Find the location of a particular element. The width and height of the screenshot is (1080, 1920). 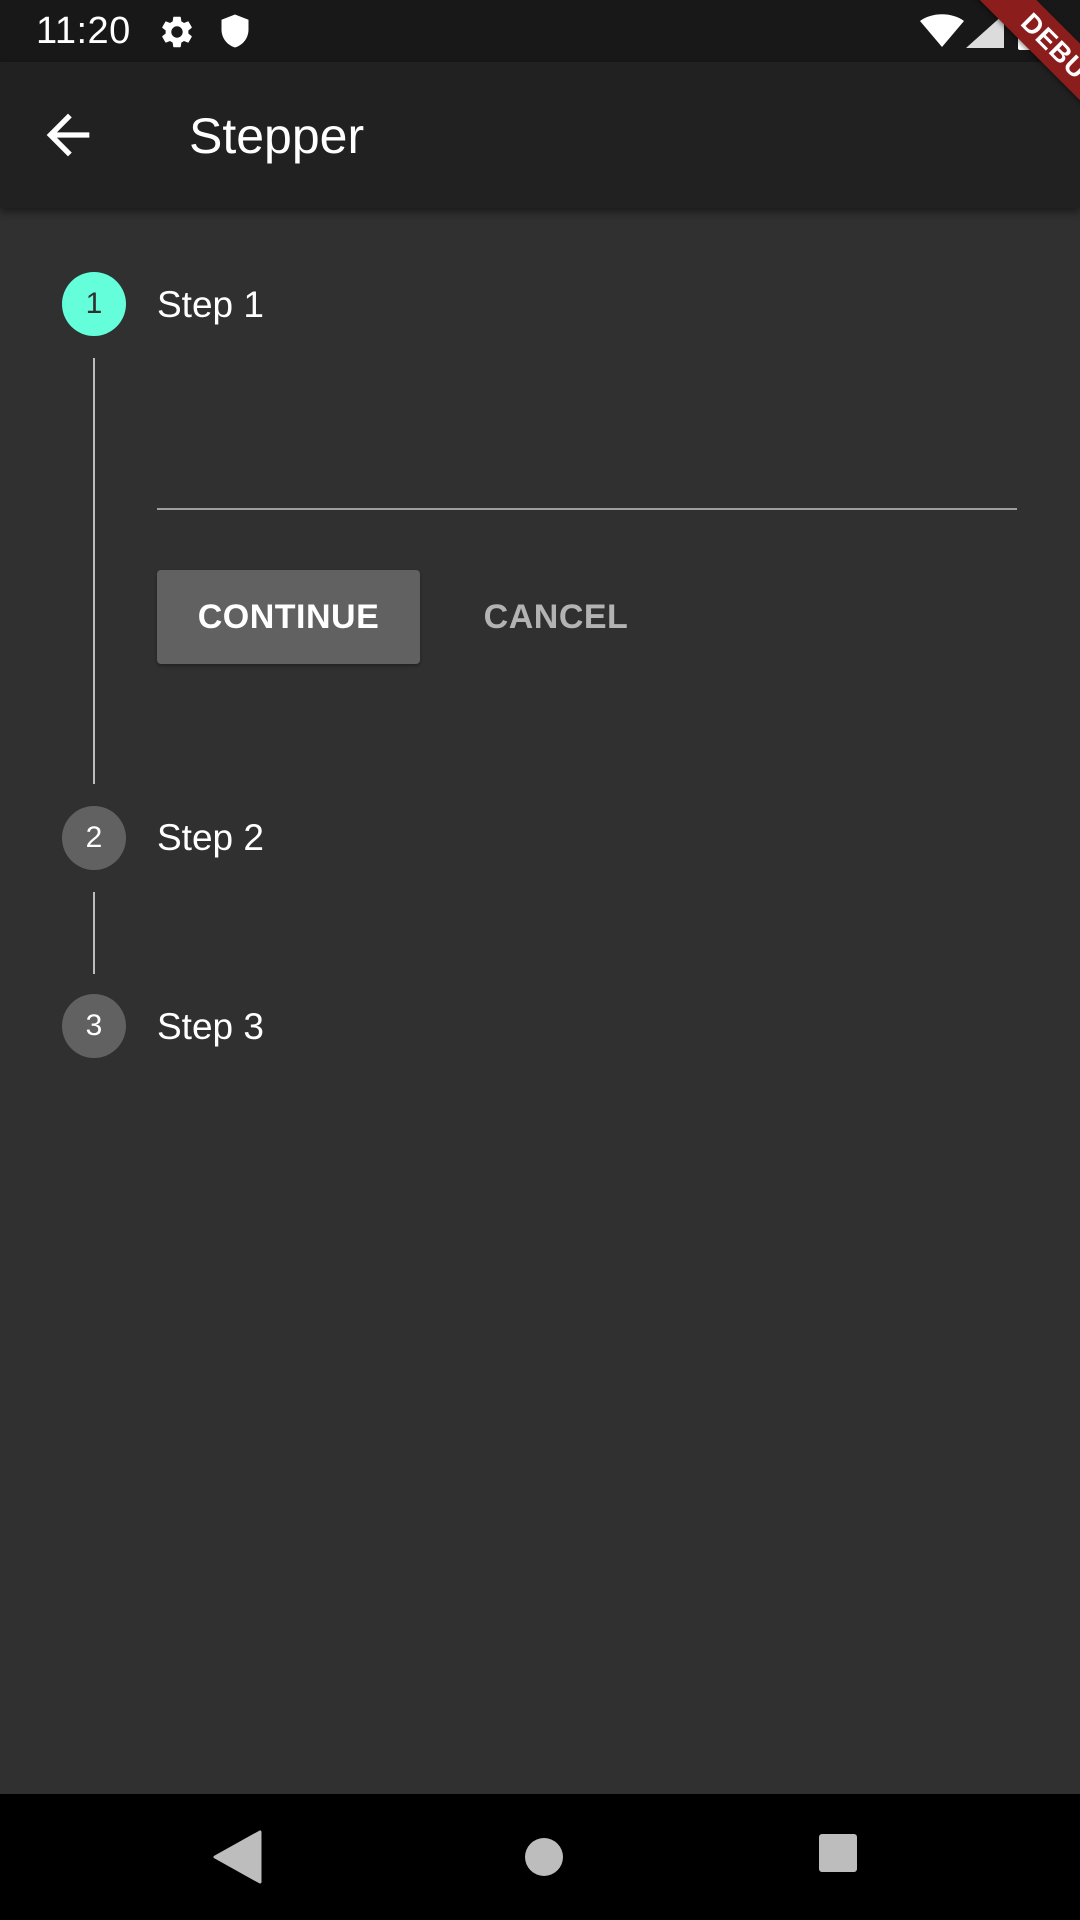

step-1-number: 1 is located at coordinates (94, 303).